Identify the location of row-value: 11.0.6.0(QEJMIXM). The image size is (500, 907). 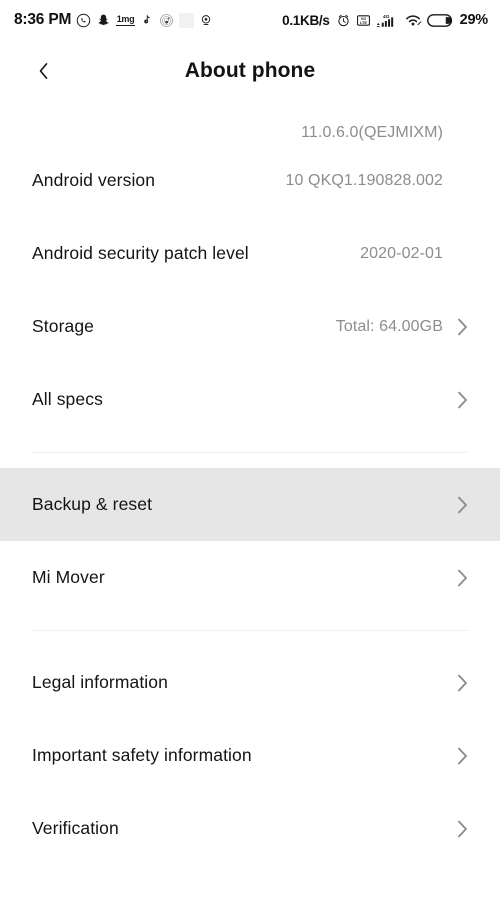
(372, 132).